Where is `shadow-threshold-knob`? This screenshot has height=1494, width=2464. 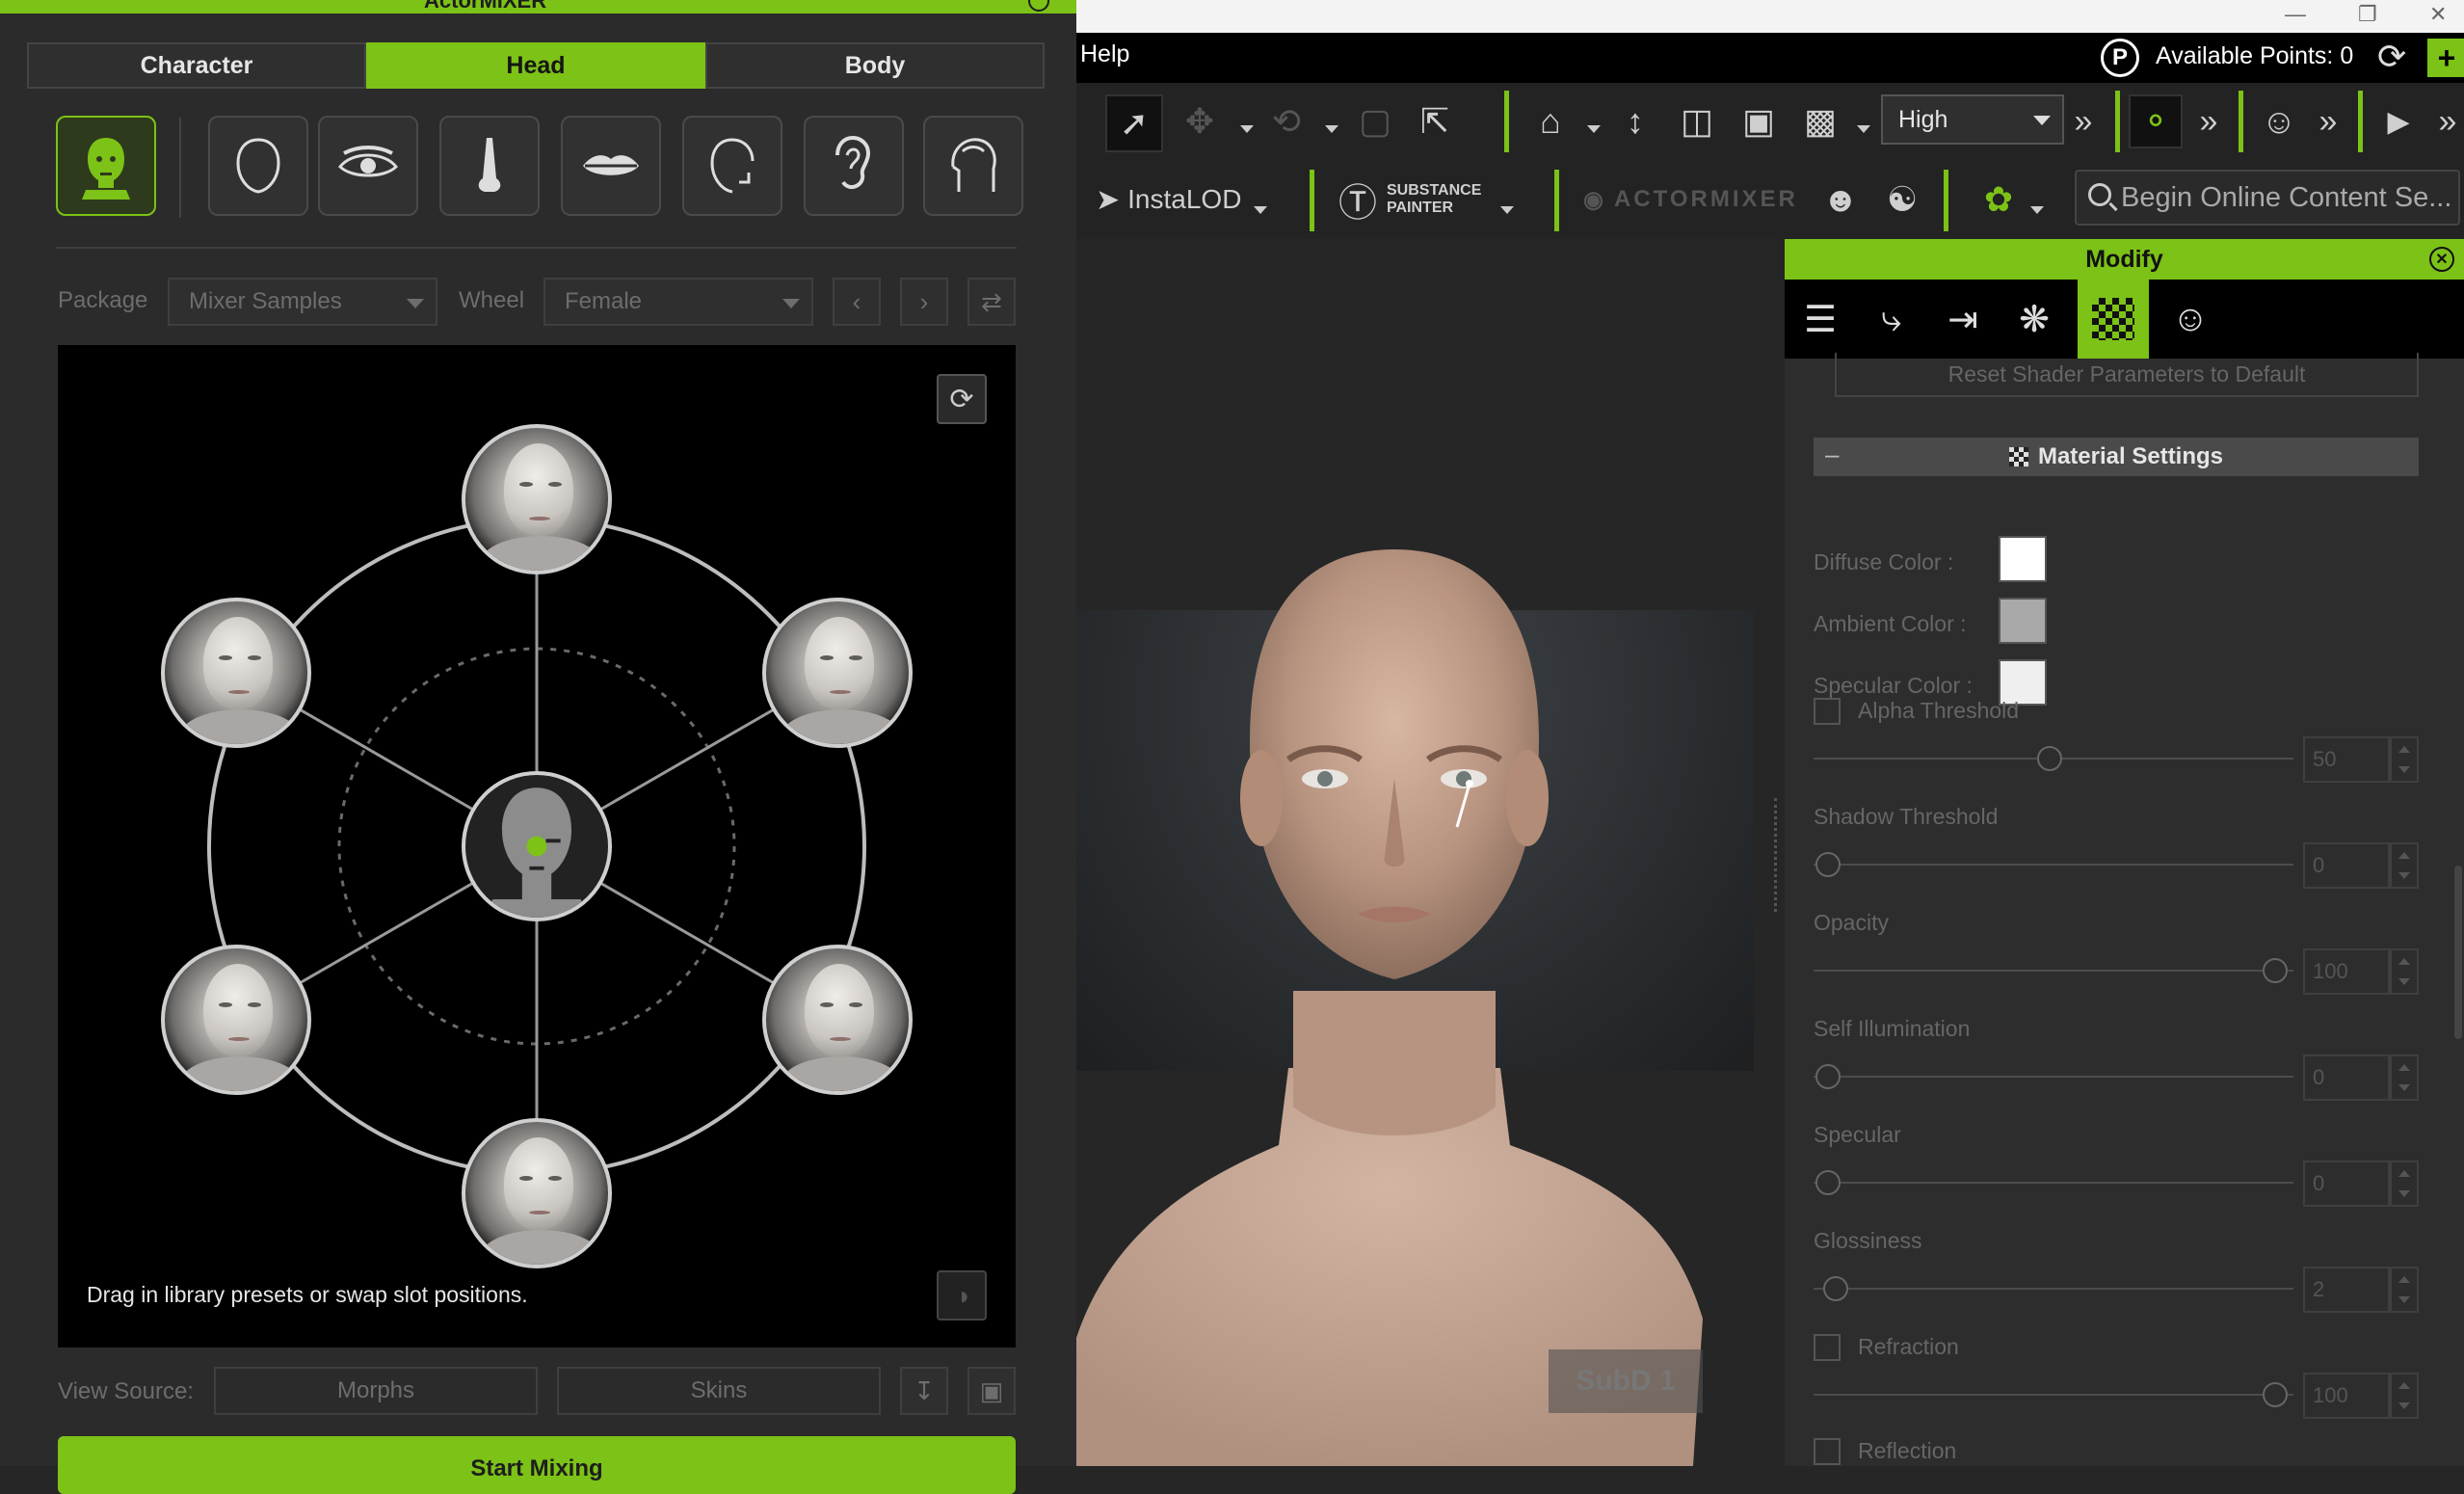 shadow-threshold-knob is located at coordinates (1828, 864).